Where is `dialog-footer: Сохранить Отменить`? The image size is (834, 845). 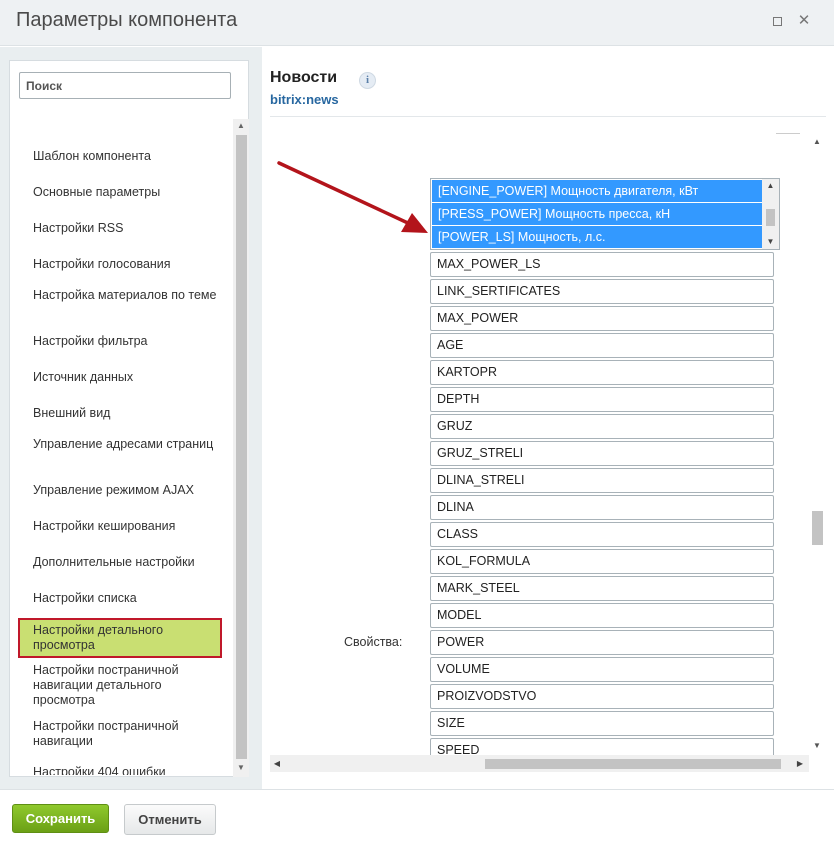 dialog-footer: Сохранить Отменить is located at coordinates (417, 817).